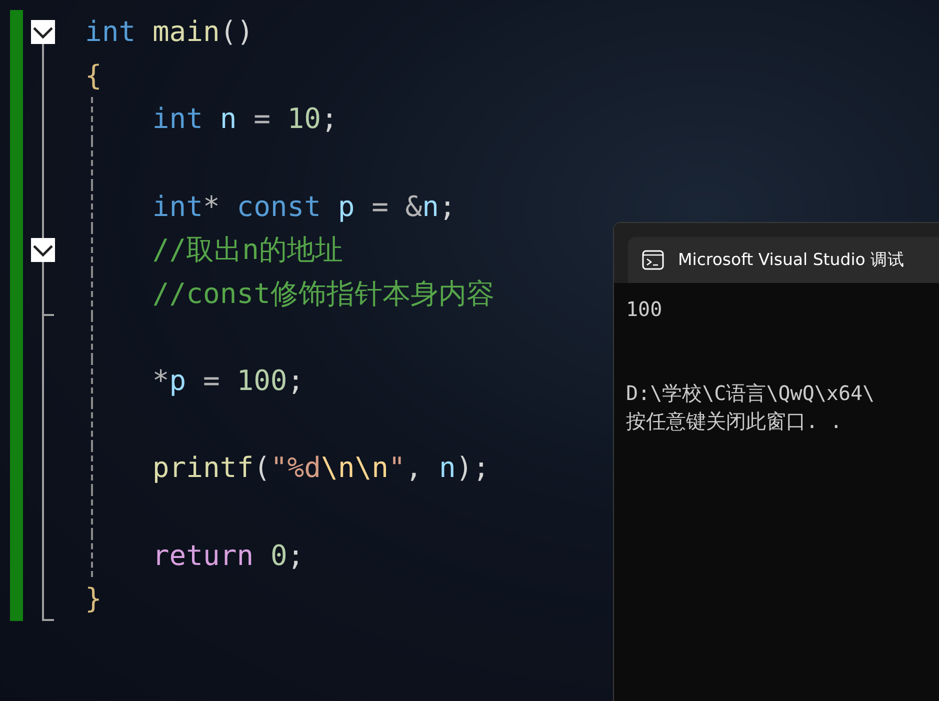 The height and width of the screenshot is (701, 939). What do you see at coordinates (323, 294) in the screenshot?
I see `code-line: //const修饰指针本身内容` at bounding box center [323, 294].